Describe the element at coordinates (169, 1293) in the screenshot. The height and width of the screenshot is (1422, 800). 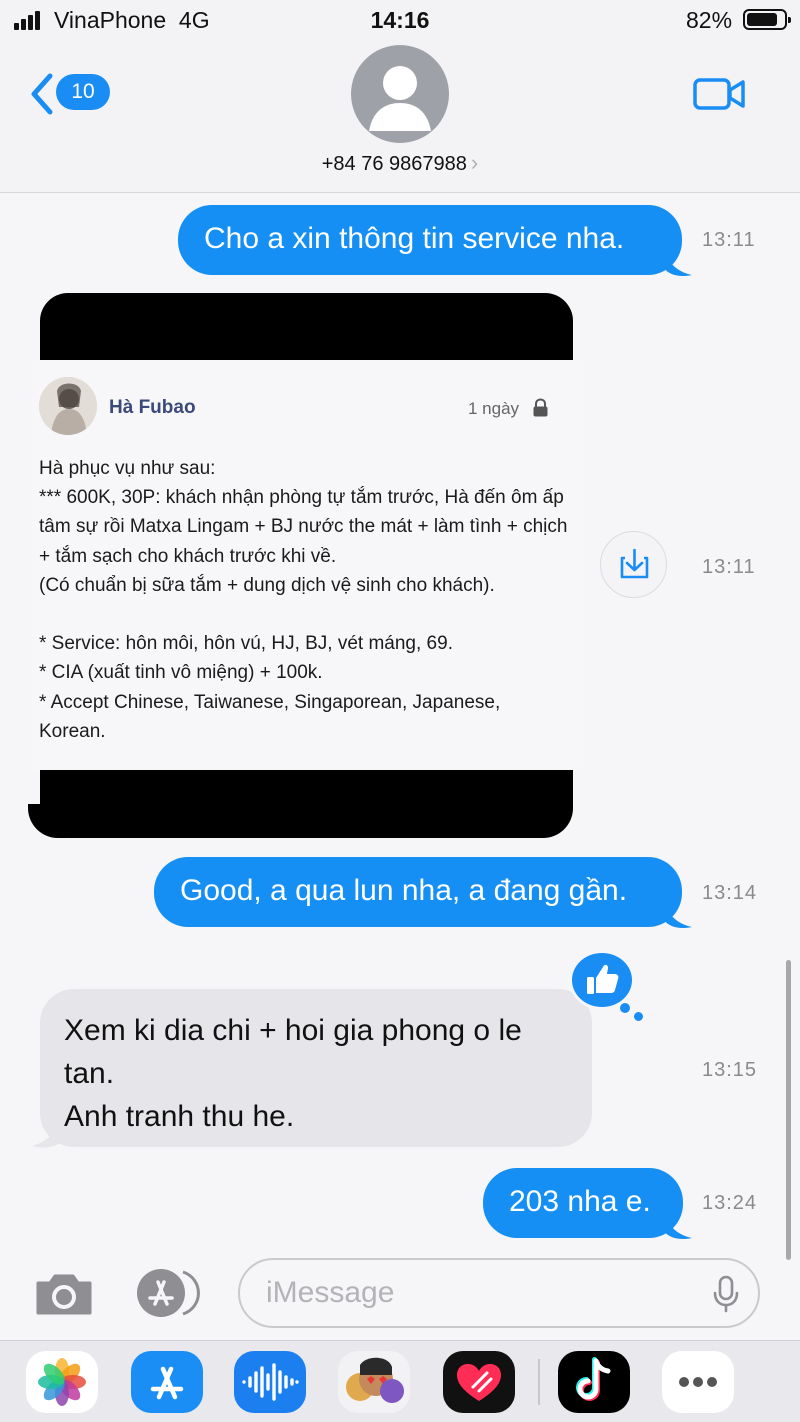
I see `app-store-icon` at that location.